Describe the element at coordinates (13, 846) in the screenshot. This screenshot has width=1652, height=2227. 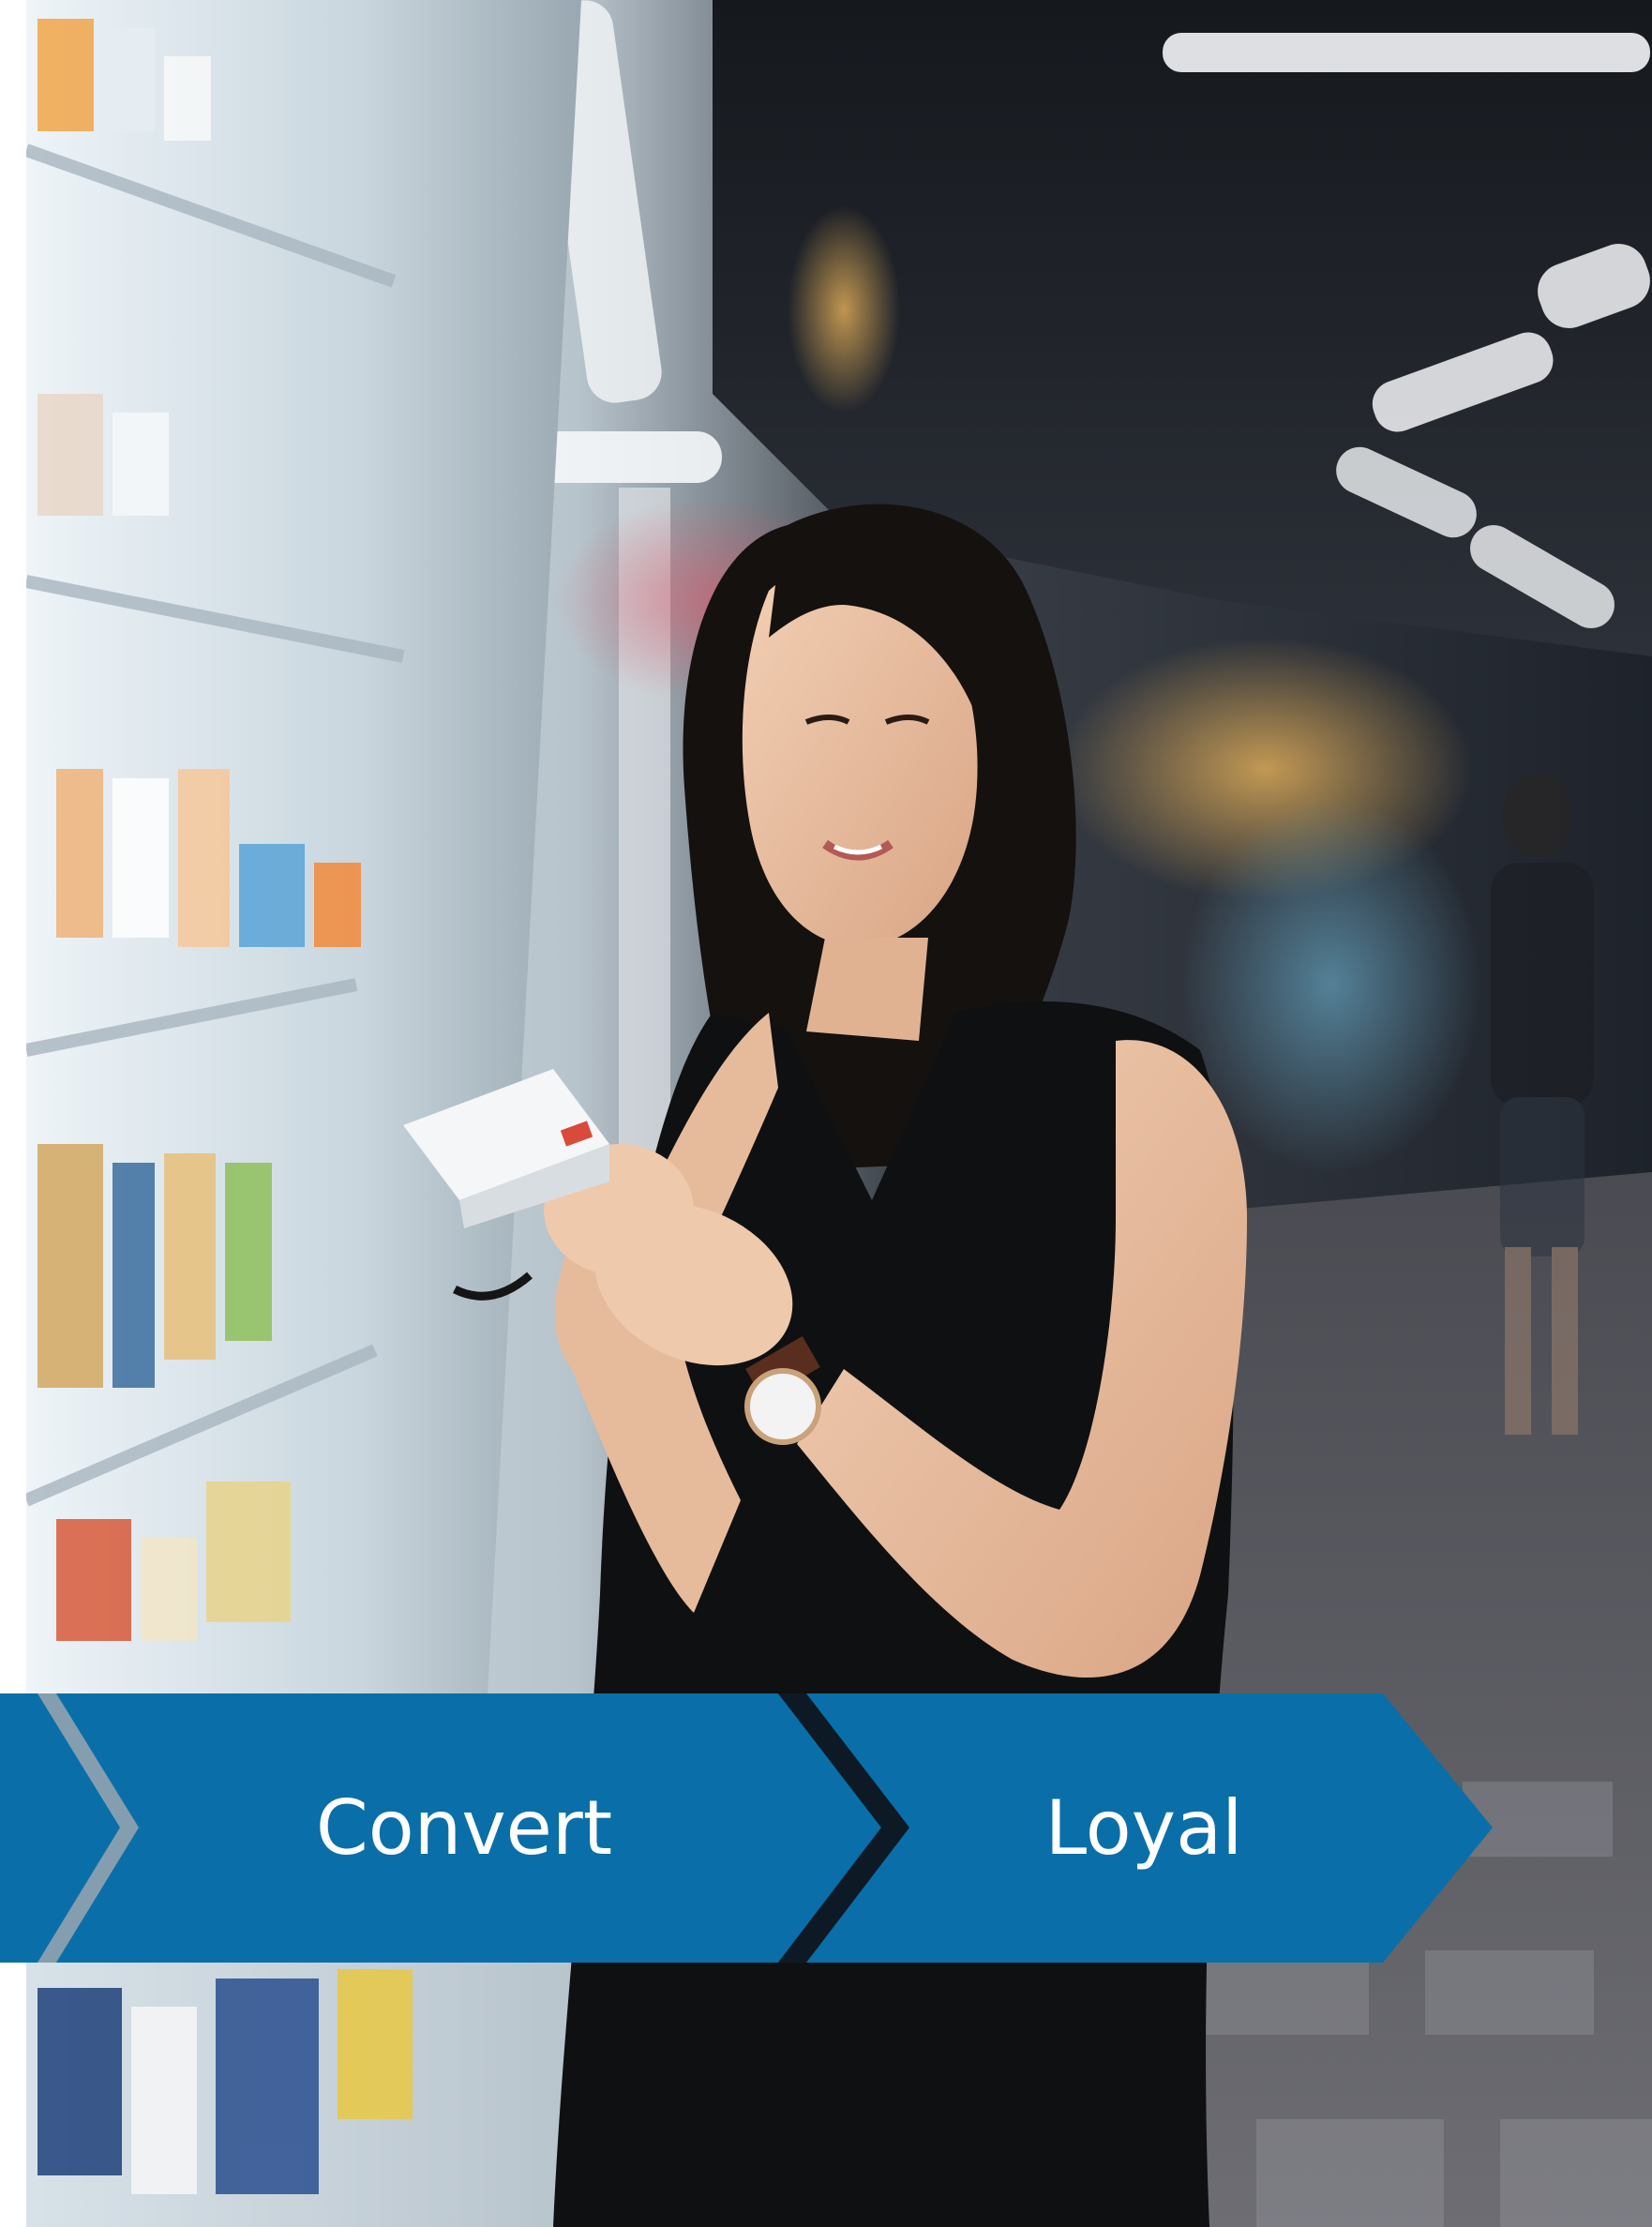
I see `left-margin-strip` at that location.